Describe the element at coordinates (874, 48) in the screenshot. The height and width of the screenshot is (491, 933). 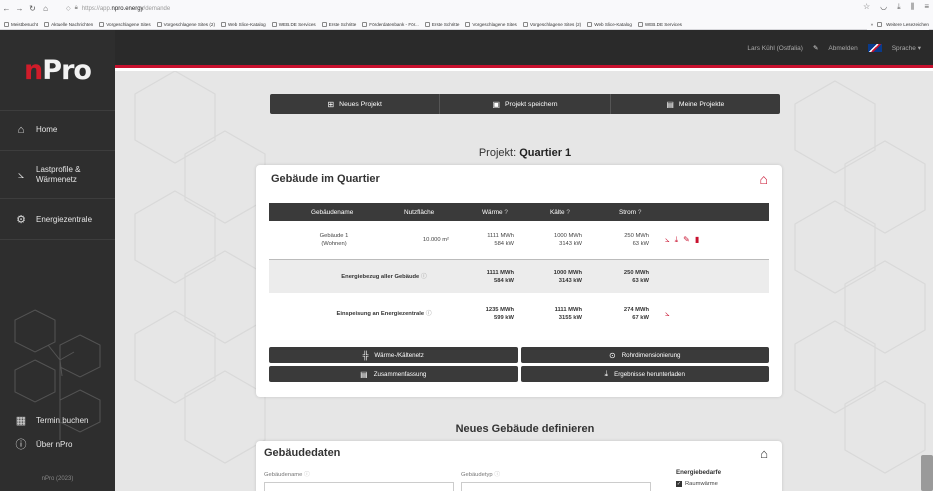
I see `flag-icon` at that location.